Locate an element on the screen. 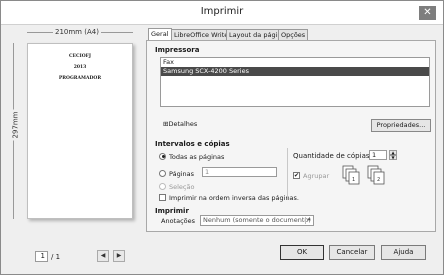 The width and height of the screenshot is (444, 275). cancel-button: Cancelar is located at coordinates (352, 252).